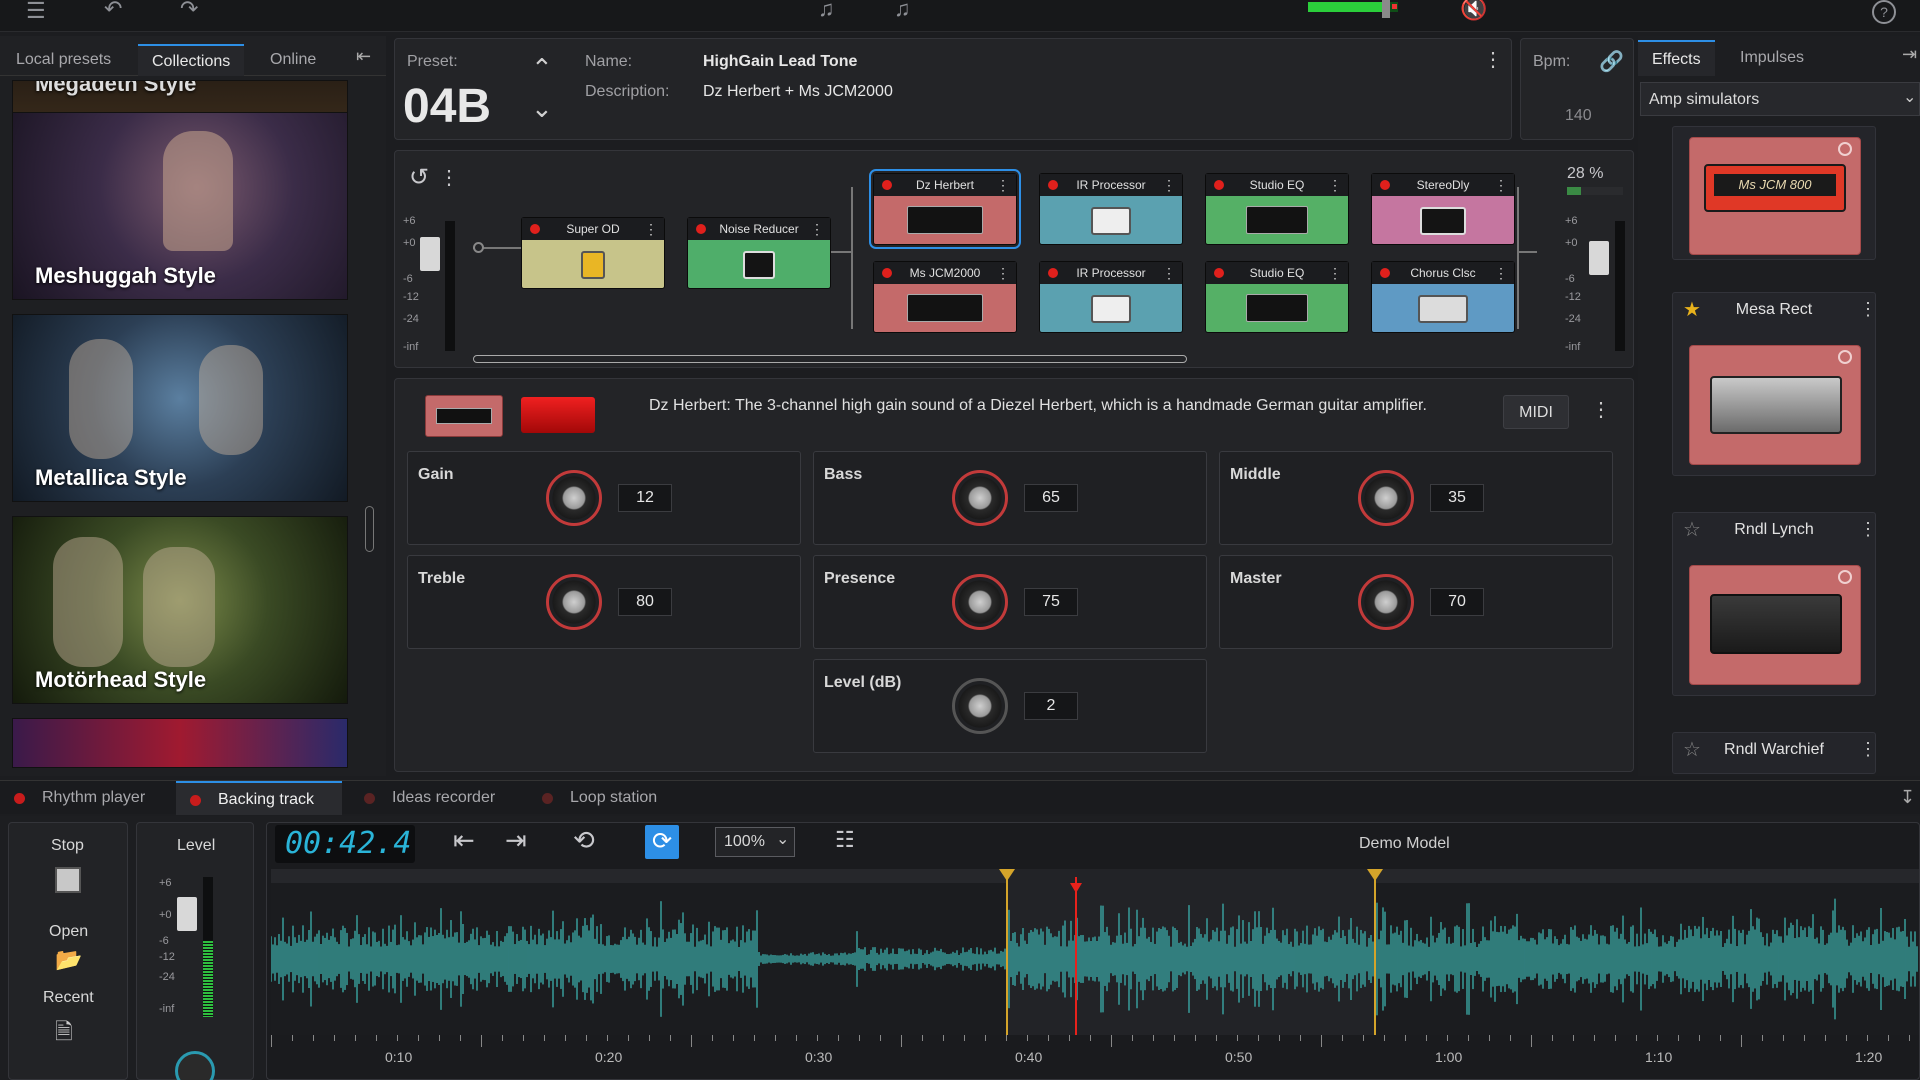  I want to click on bpm-value: 140, so click(1578, 116).